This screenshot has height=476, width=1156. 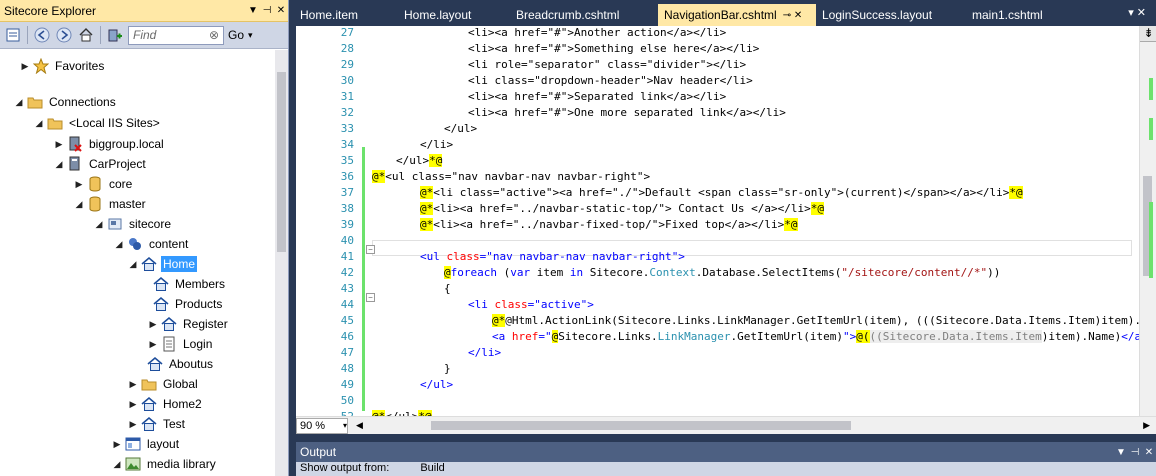 What do you see at coordinates (737, 15) in the screenshot?
I see `tab-navigationbar: NavigationBar.cshtml ⊸ ✕` at bounding box center [737, 15].